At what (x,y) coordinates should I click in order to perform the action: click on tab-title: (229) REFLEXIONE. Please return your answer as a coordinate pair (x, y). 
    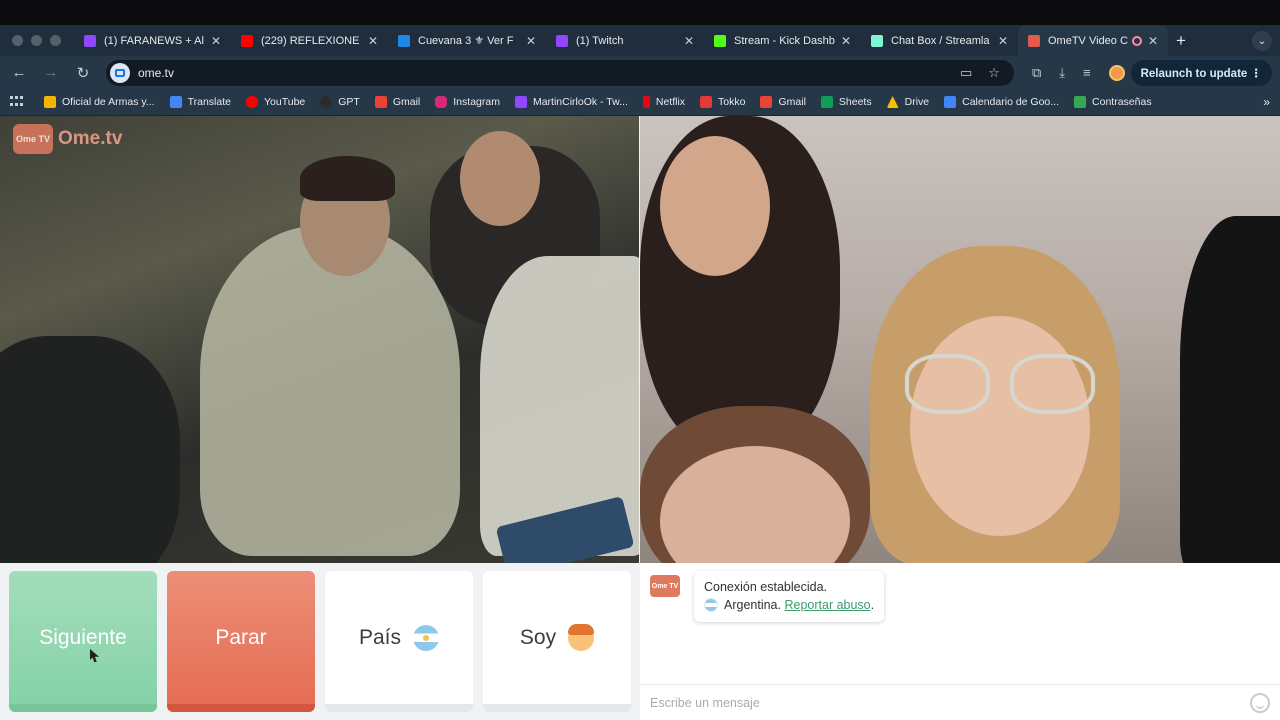
    Looking at the image, I should click on (310, 40).